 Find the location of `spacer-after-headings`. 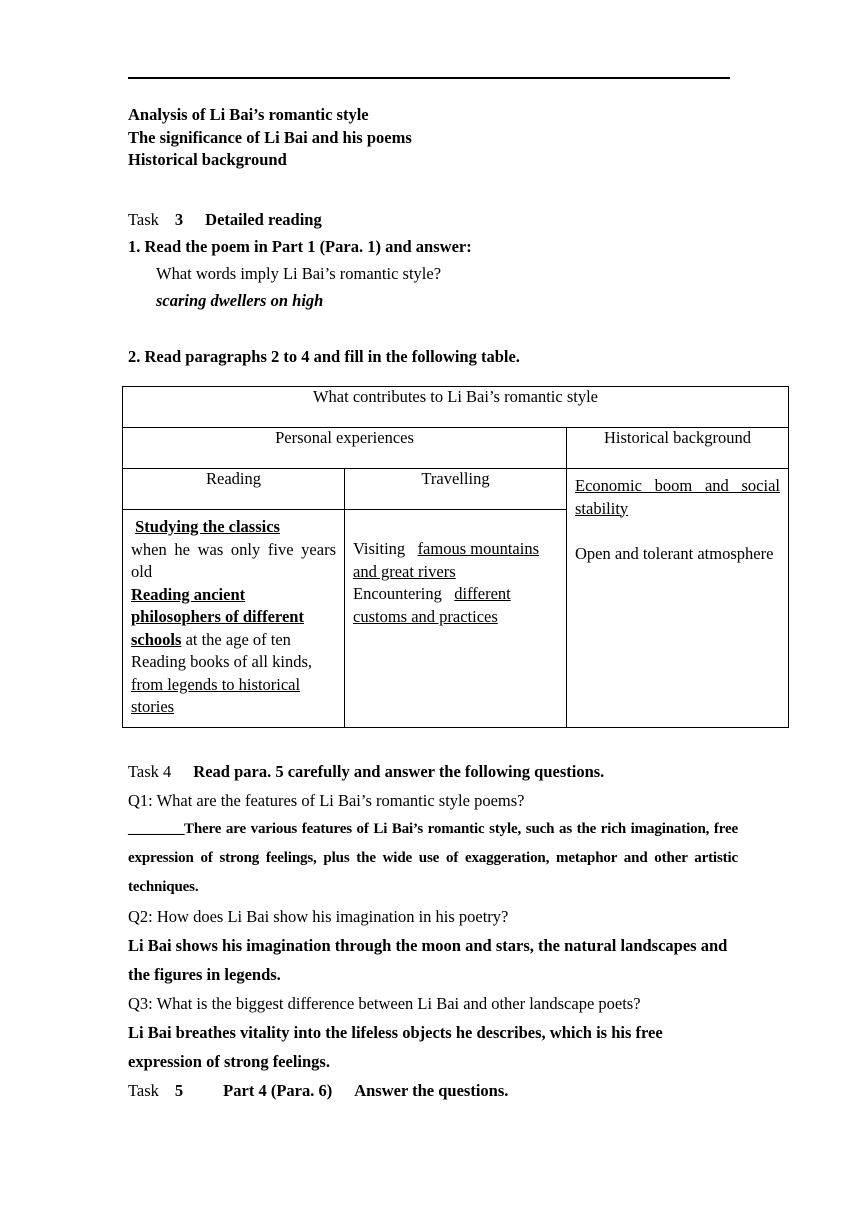

spacer-after-headings is located at coordinates (458, 189).